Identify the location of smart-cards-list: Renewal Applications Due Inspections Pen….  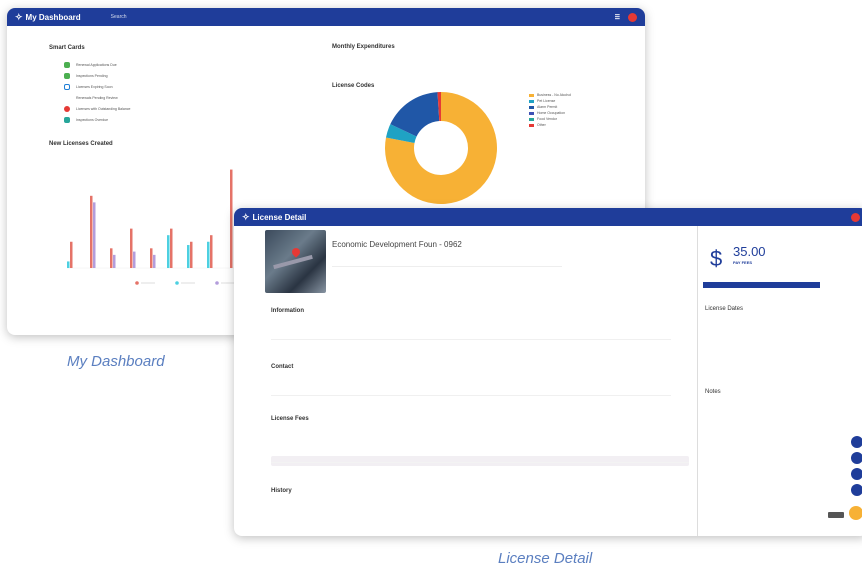
(144, 92).